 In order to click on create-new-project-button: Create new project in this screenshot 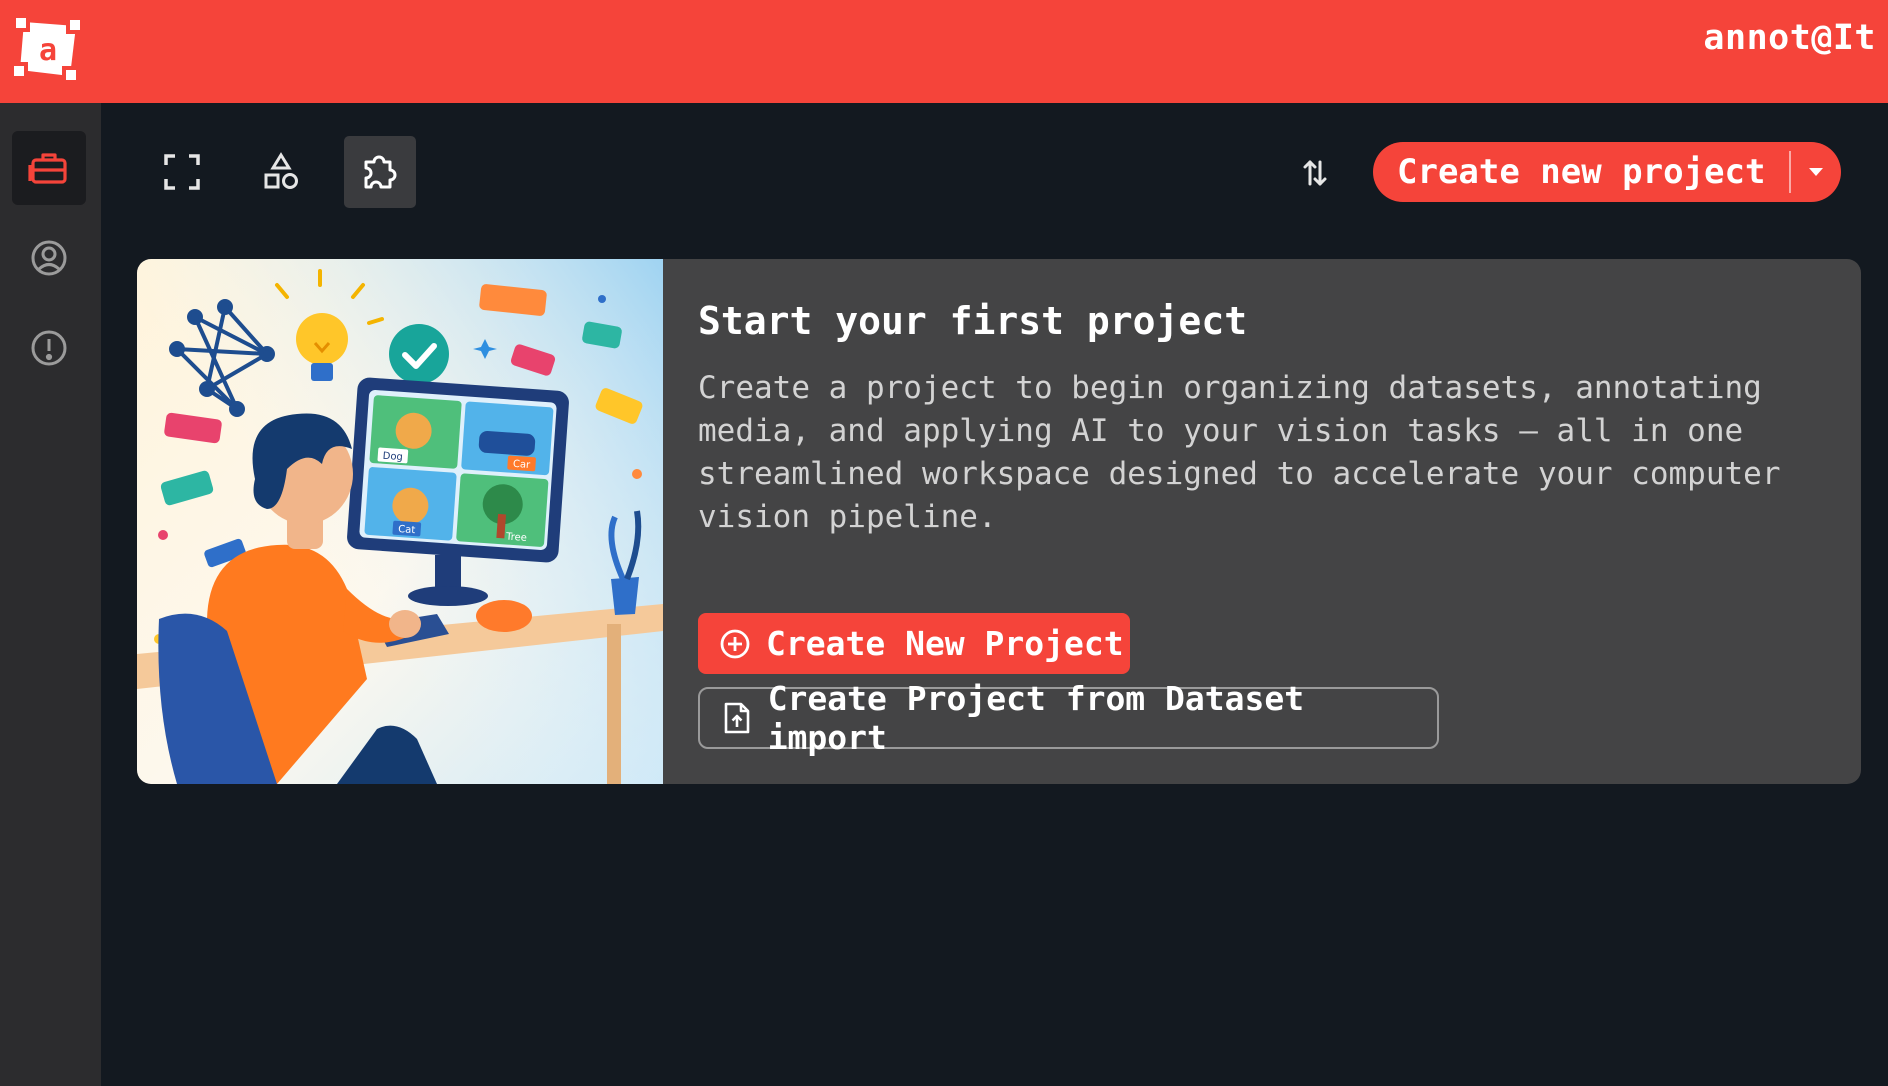, I will do `click(1582, 172)`.